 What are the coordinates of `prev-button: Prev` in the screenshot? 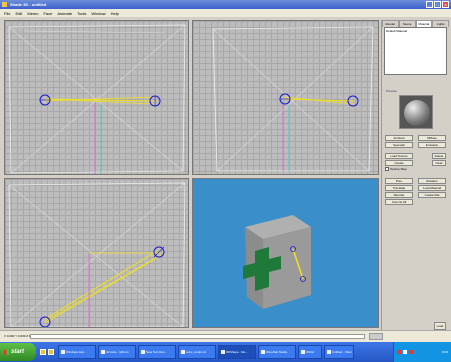 It's located at (399, 181).